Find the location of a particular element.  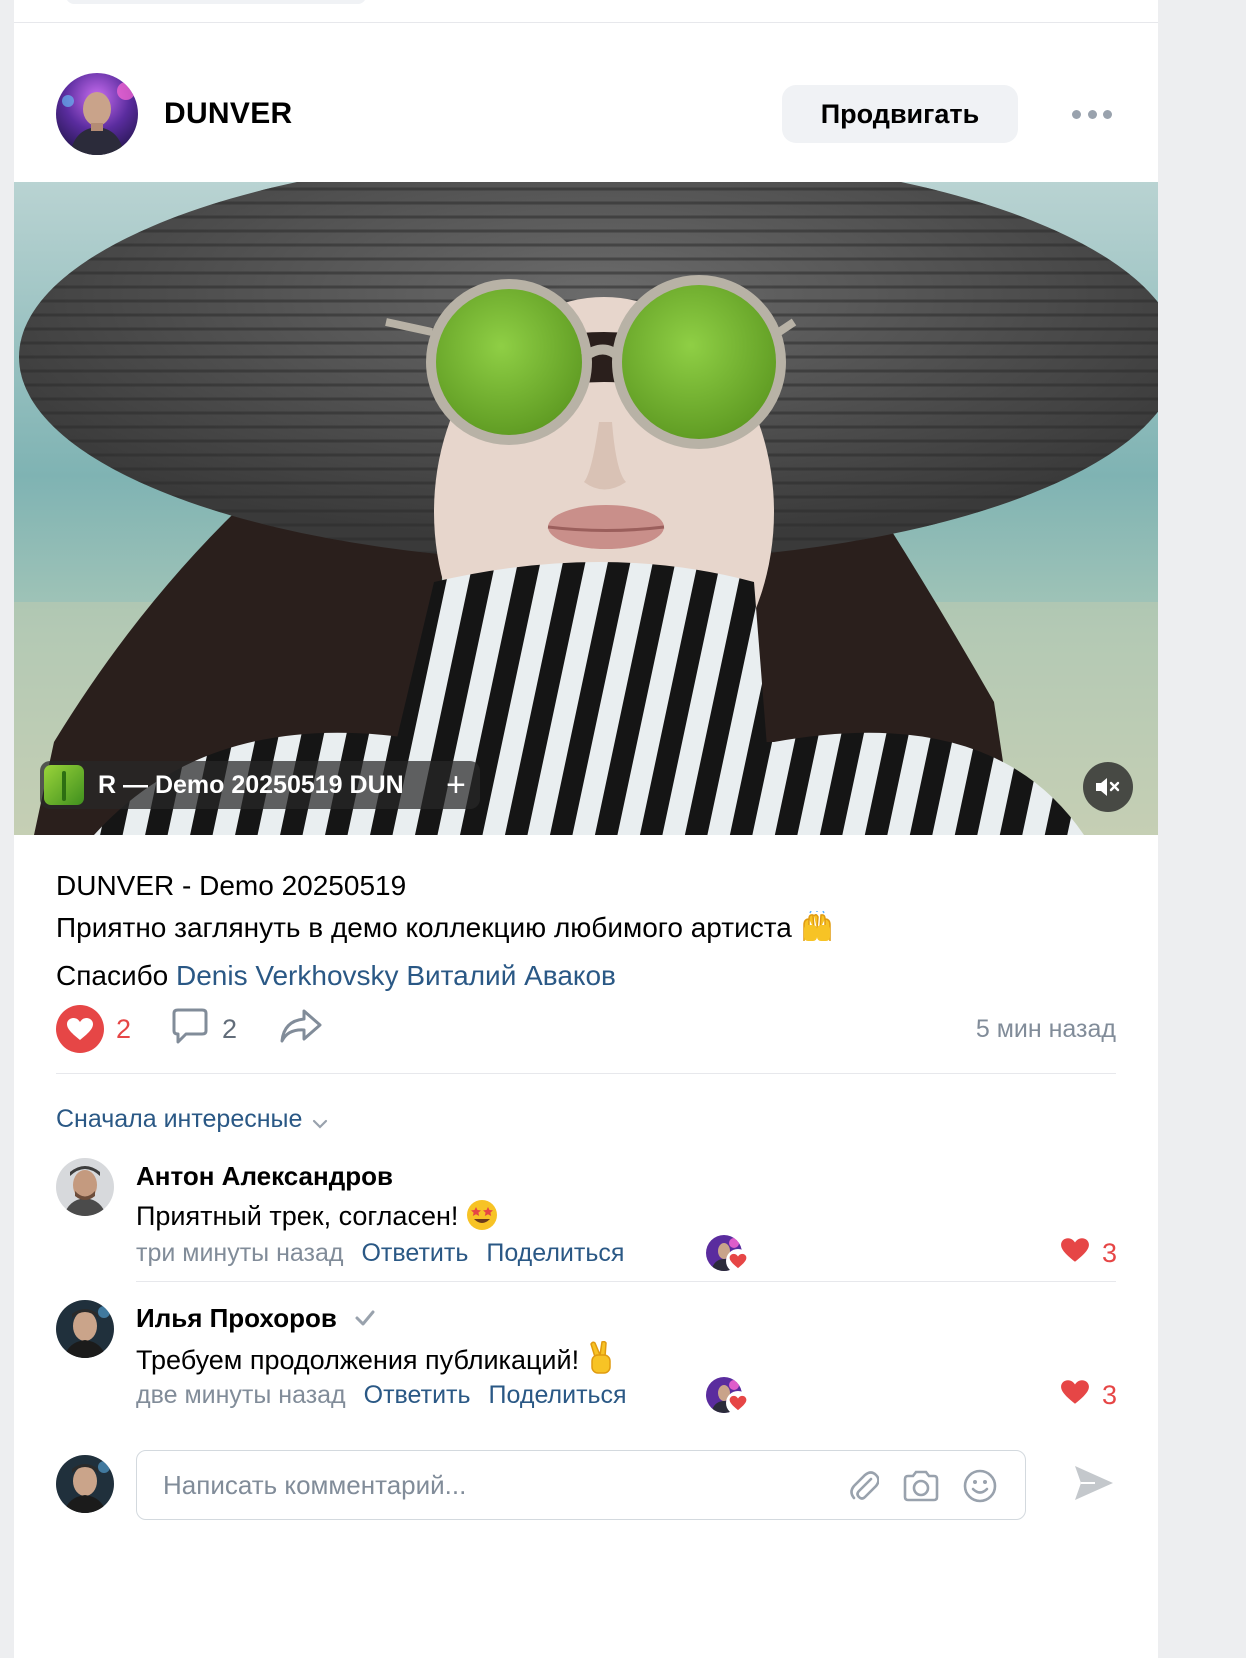

more-options-icon is located at coordinates (1092, 114).